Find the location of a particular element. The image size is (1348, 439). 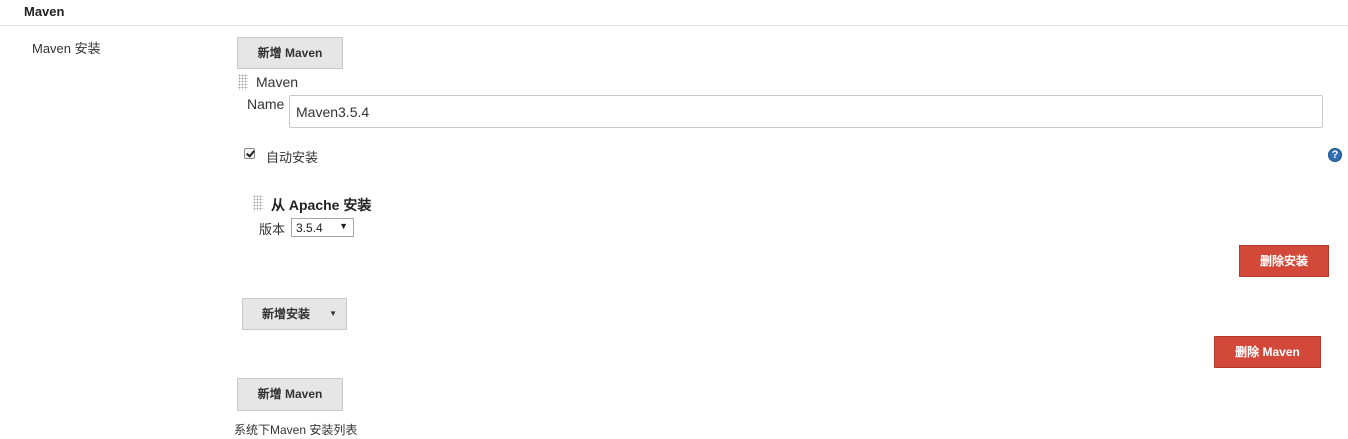

add-installer-button: 新增安装 ▼ is located at coordinates (294, 314).